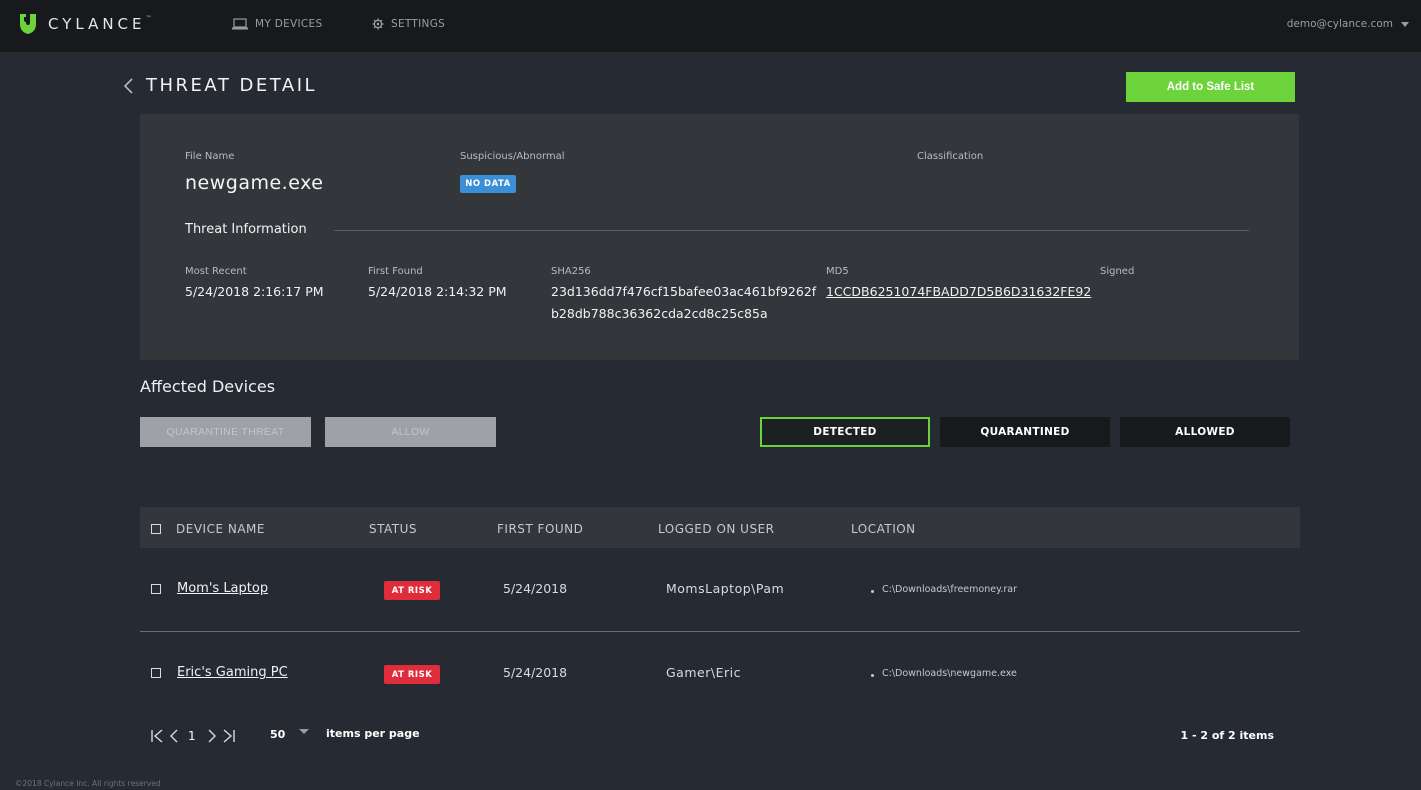  Describe the element at coordinates (703, 672) in the screenshot. I see `logged-on-user-cell: Gamer\Eric` at that location.